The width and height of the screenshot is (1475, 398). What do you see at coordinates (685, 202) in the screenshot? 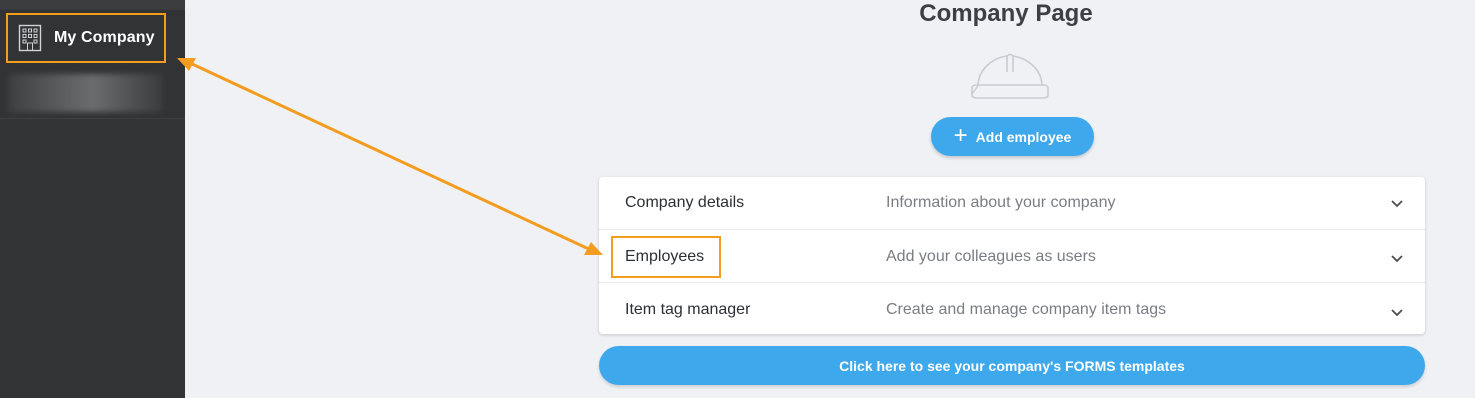
I see `section-title: Company details` at bounding box center [685, 202].